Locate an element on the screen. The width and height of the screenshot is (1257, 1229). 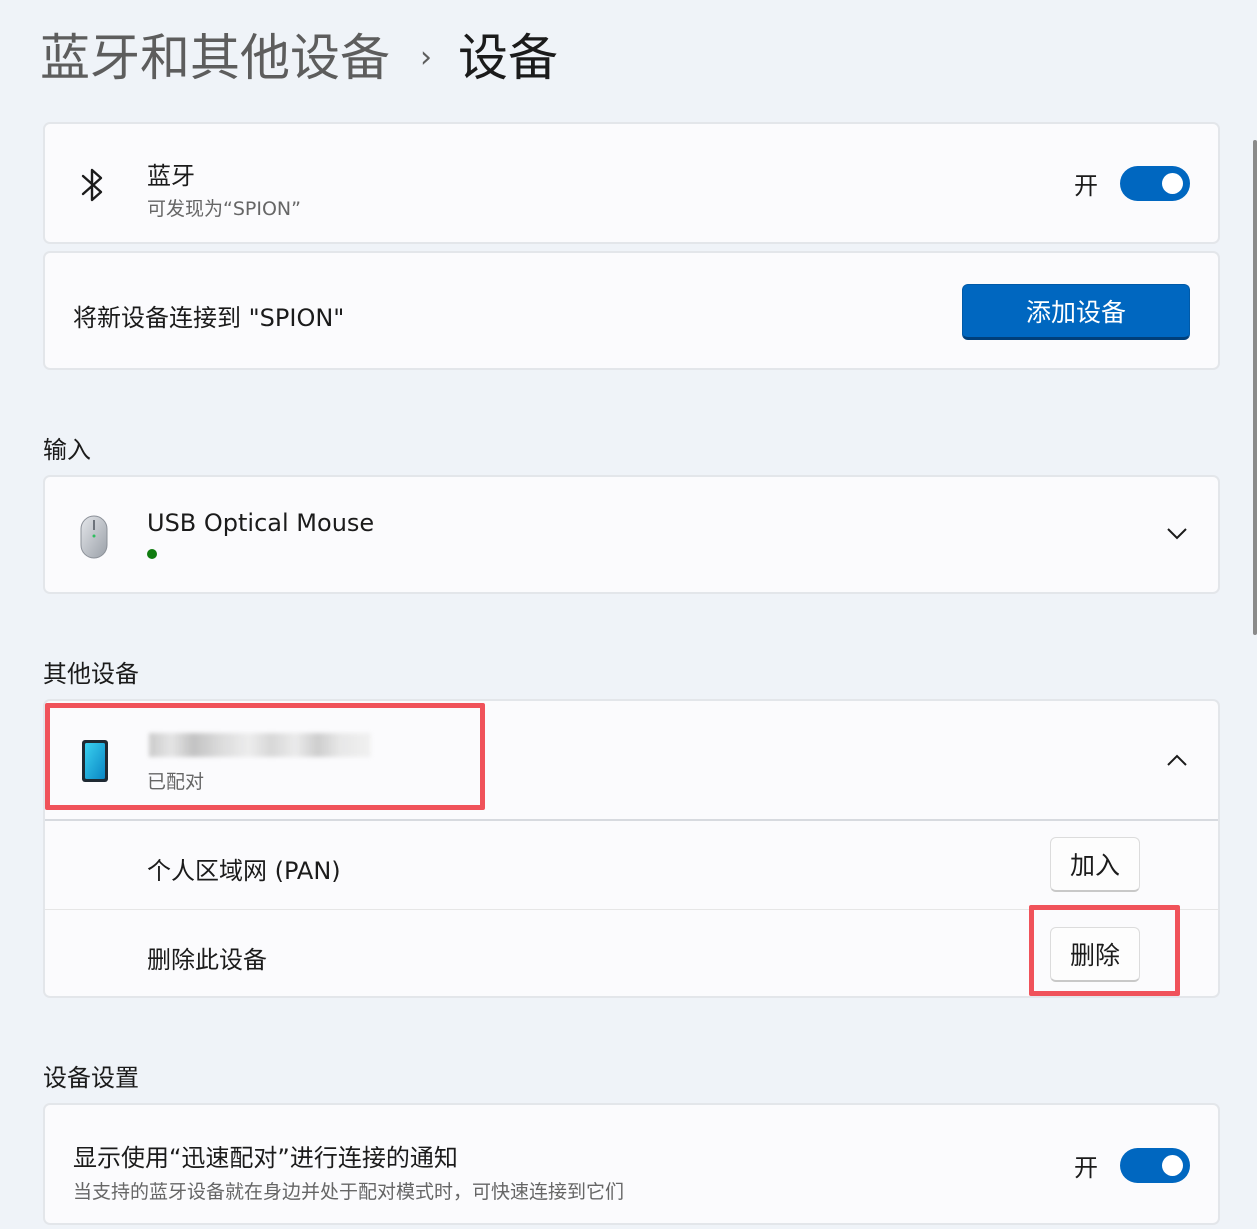
breadcrumb: 蓝牙和其他设备 › 设备 is located at coordinates (299, 58).